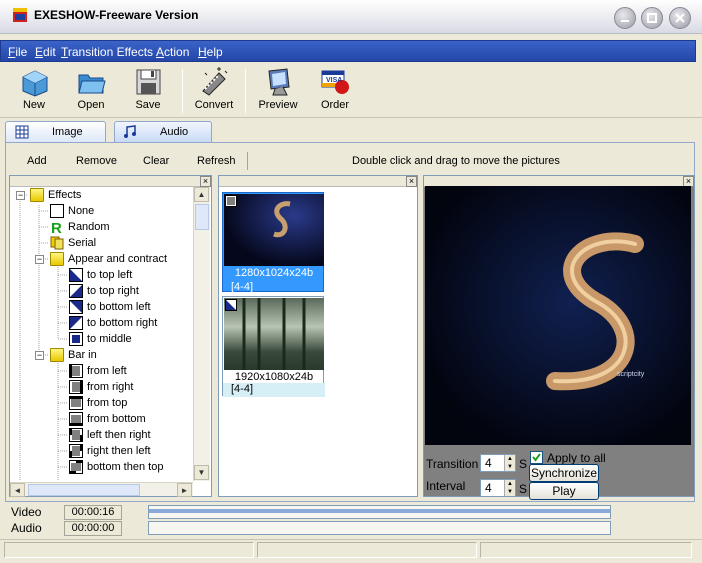 This screenshot has width=702, height=563. Describe the element at coordinates (350, 161) in the screenshot. I see `picture-toolbar: Add Remove Clear Refresh` at that location.